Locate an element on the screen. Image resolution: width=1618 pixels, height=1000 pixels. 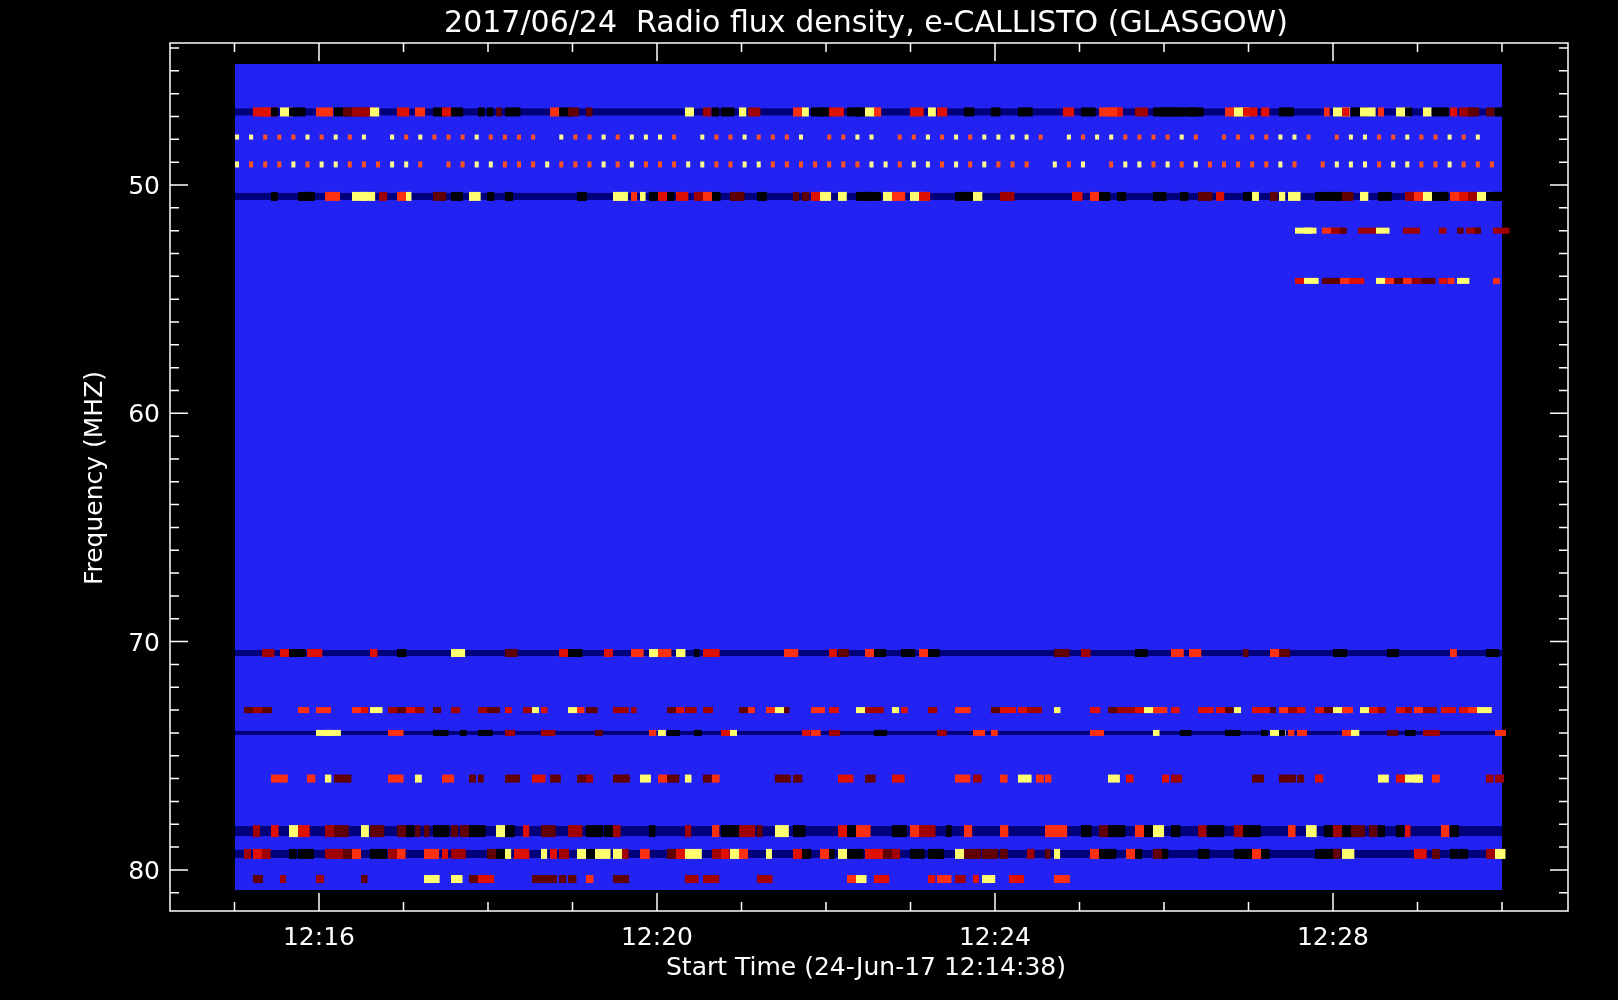
y-tick-label: 80 is located at coordinates (144, 870).